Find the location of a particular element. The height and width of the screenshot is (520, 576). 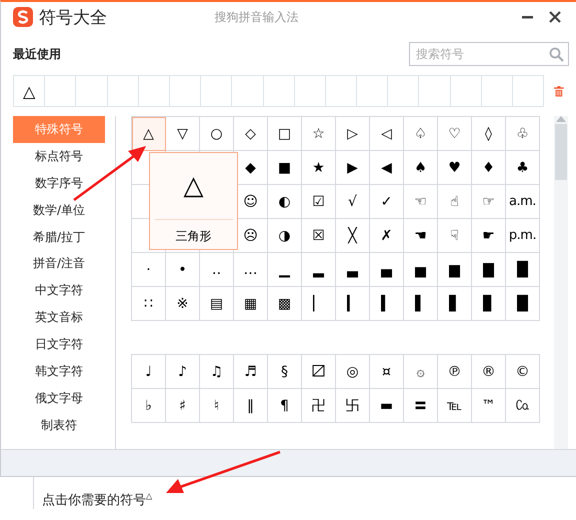

trash-icon is located at coordinates (559, 91).